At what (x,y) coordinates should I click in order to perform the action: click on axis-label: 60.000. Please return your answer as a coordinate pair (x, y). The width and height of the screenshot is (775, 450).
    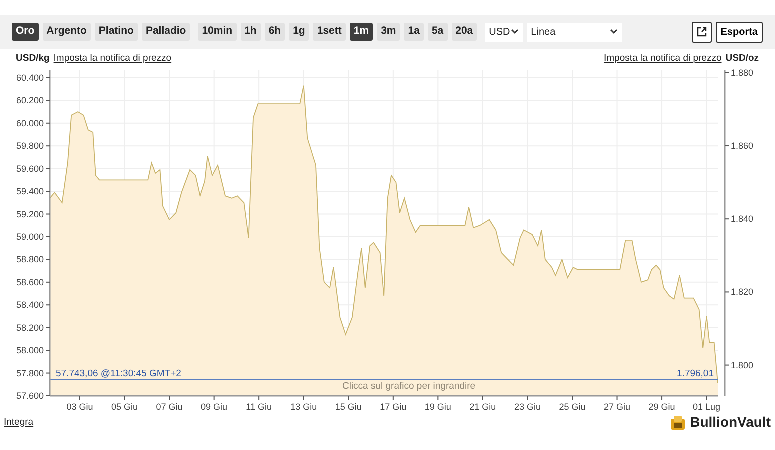
    Looking at the image, I should click on (30, 123).